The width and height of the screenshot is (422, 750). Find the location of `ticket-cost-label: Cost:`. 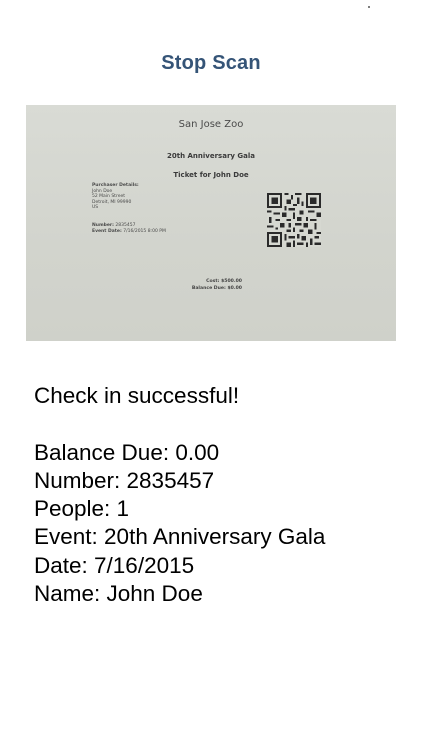

ticket-cost-label: Cost: is located at coordinates (213, 281).